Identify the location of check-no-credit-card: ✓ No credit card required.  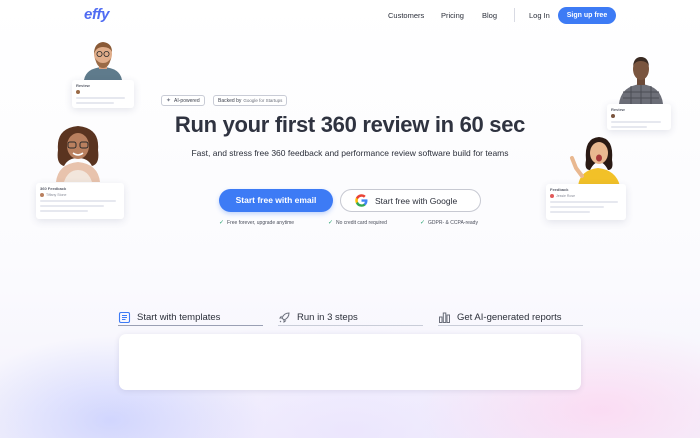
(357, 223).